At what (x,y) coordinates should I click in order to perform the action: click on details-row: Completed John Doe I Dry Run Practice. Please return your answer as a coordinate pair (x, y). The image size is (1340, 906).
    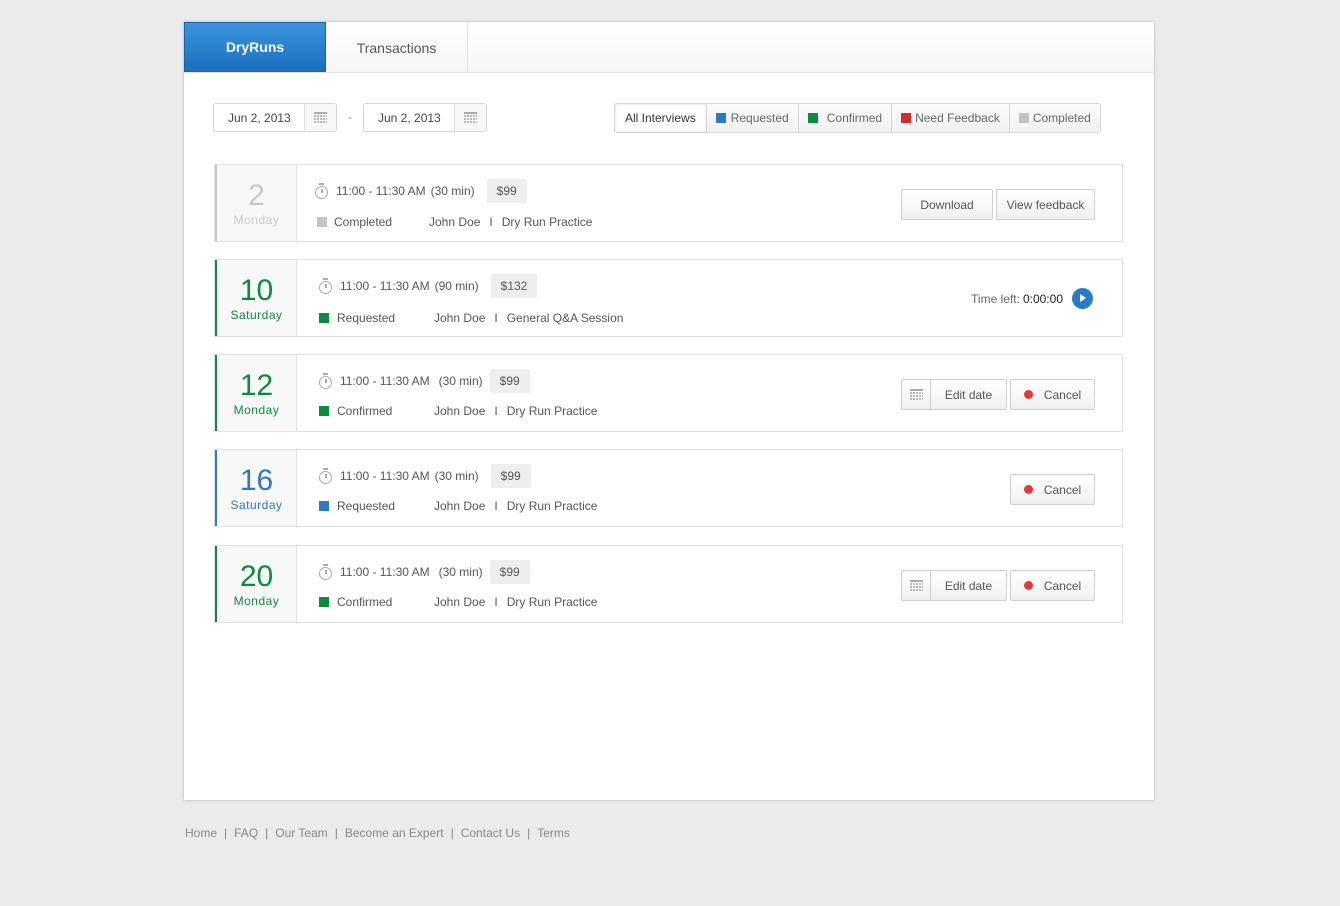
    Looking at the image, I should click on (454, 222).